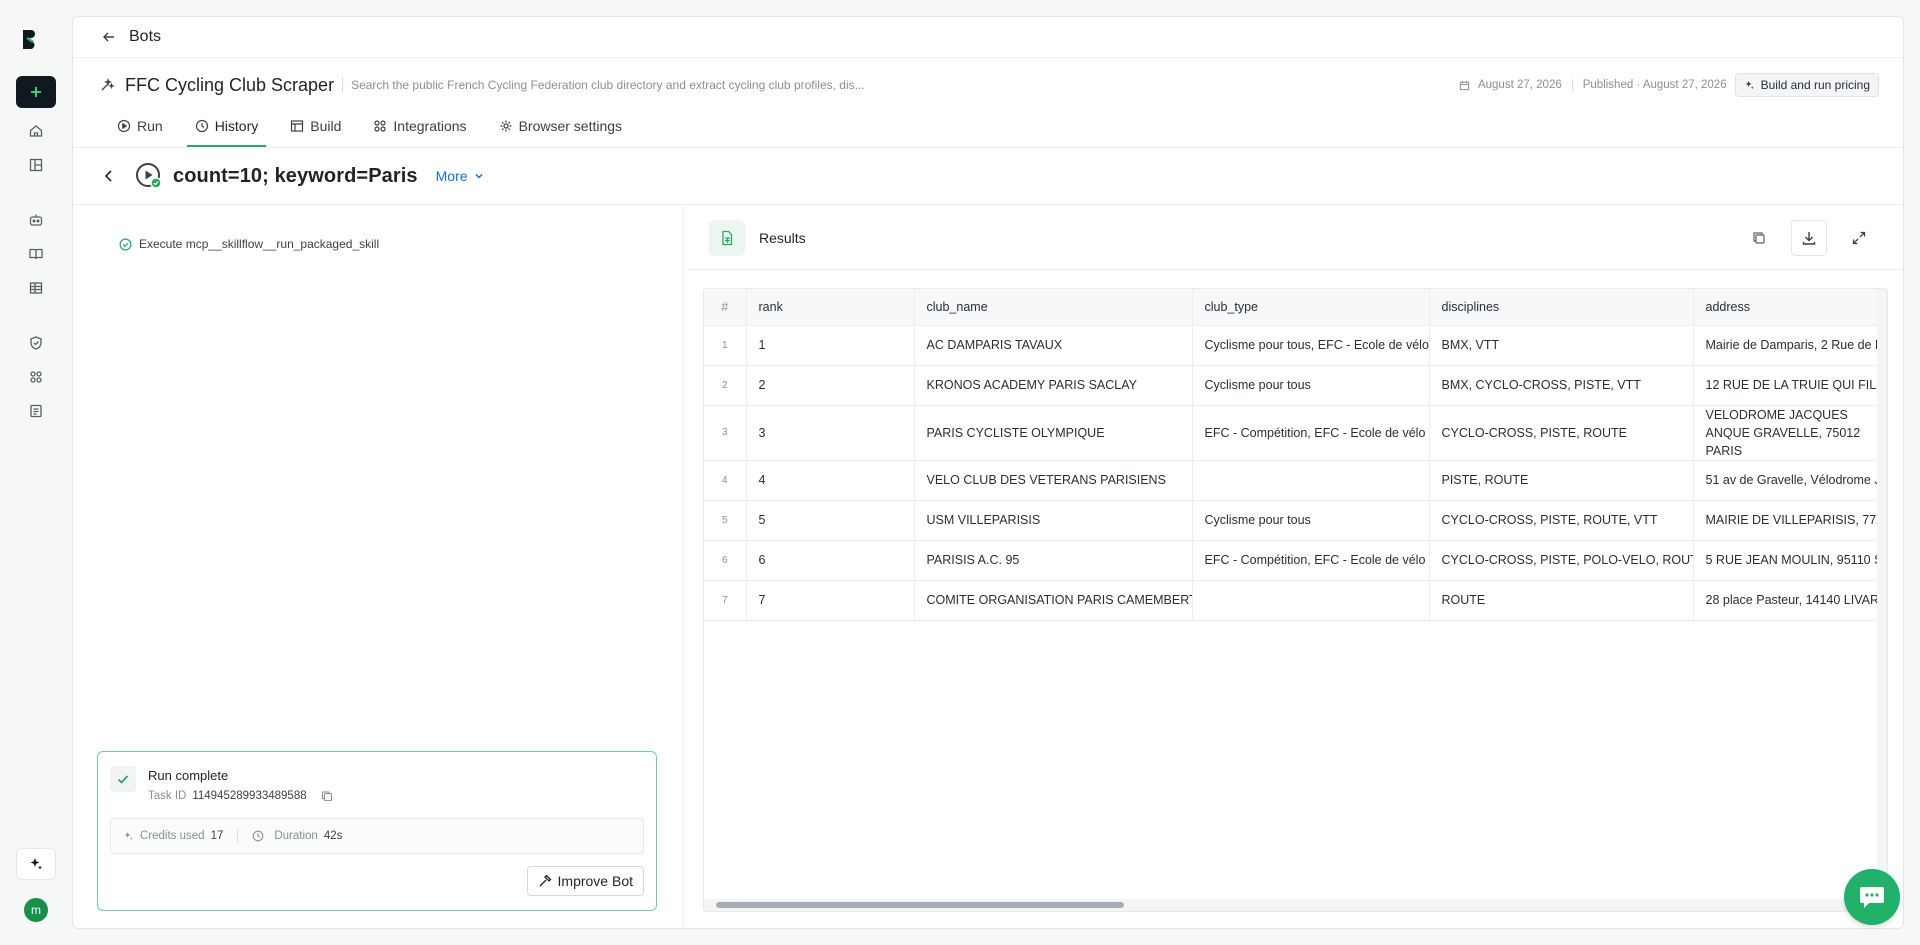 This screenshot has height=945, width=1920. Describe the element at coordinates (36, 288) in the screenshot. I see `table-icon` at that location.